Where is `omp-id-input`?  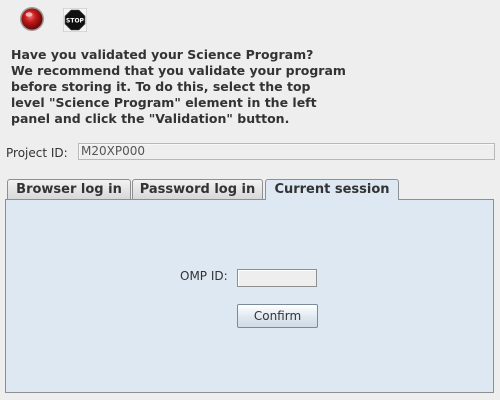 omp-id-input is located at coordinates (277, 278).